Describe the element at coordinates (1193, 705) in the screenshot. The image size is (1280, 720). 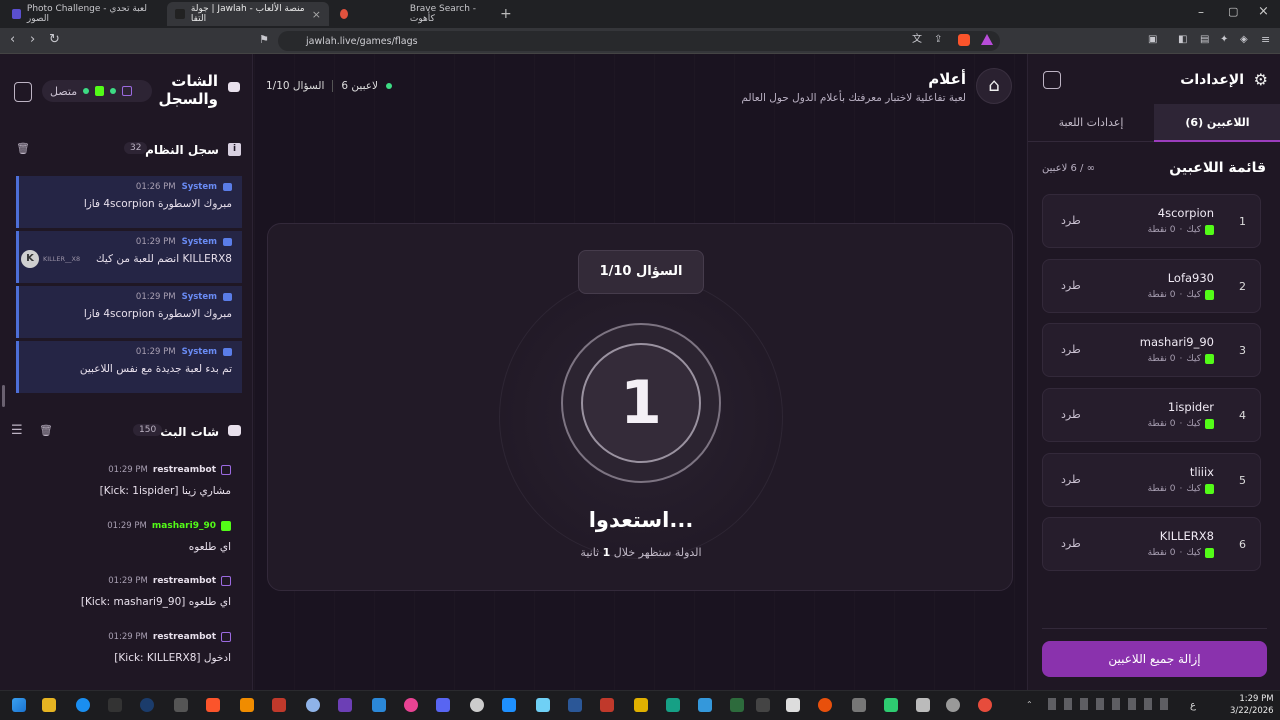
I see `input-language: ع` at that location.